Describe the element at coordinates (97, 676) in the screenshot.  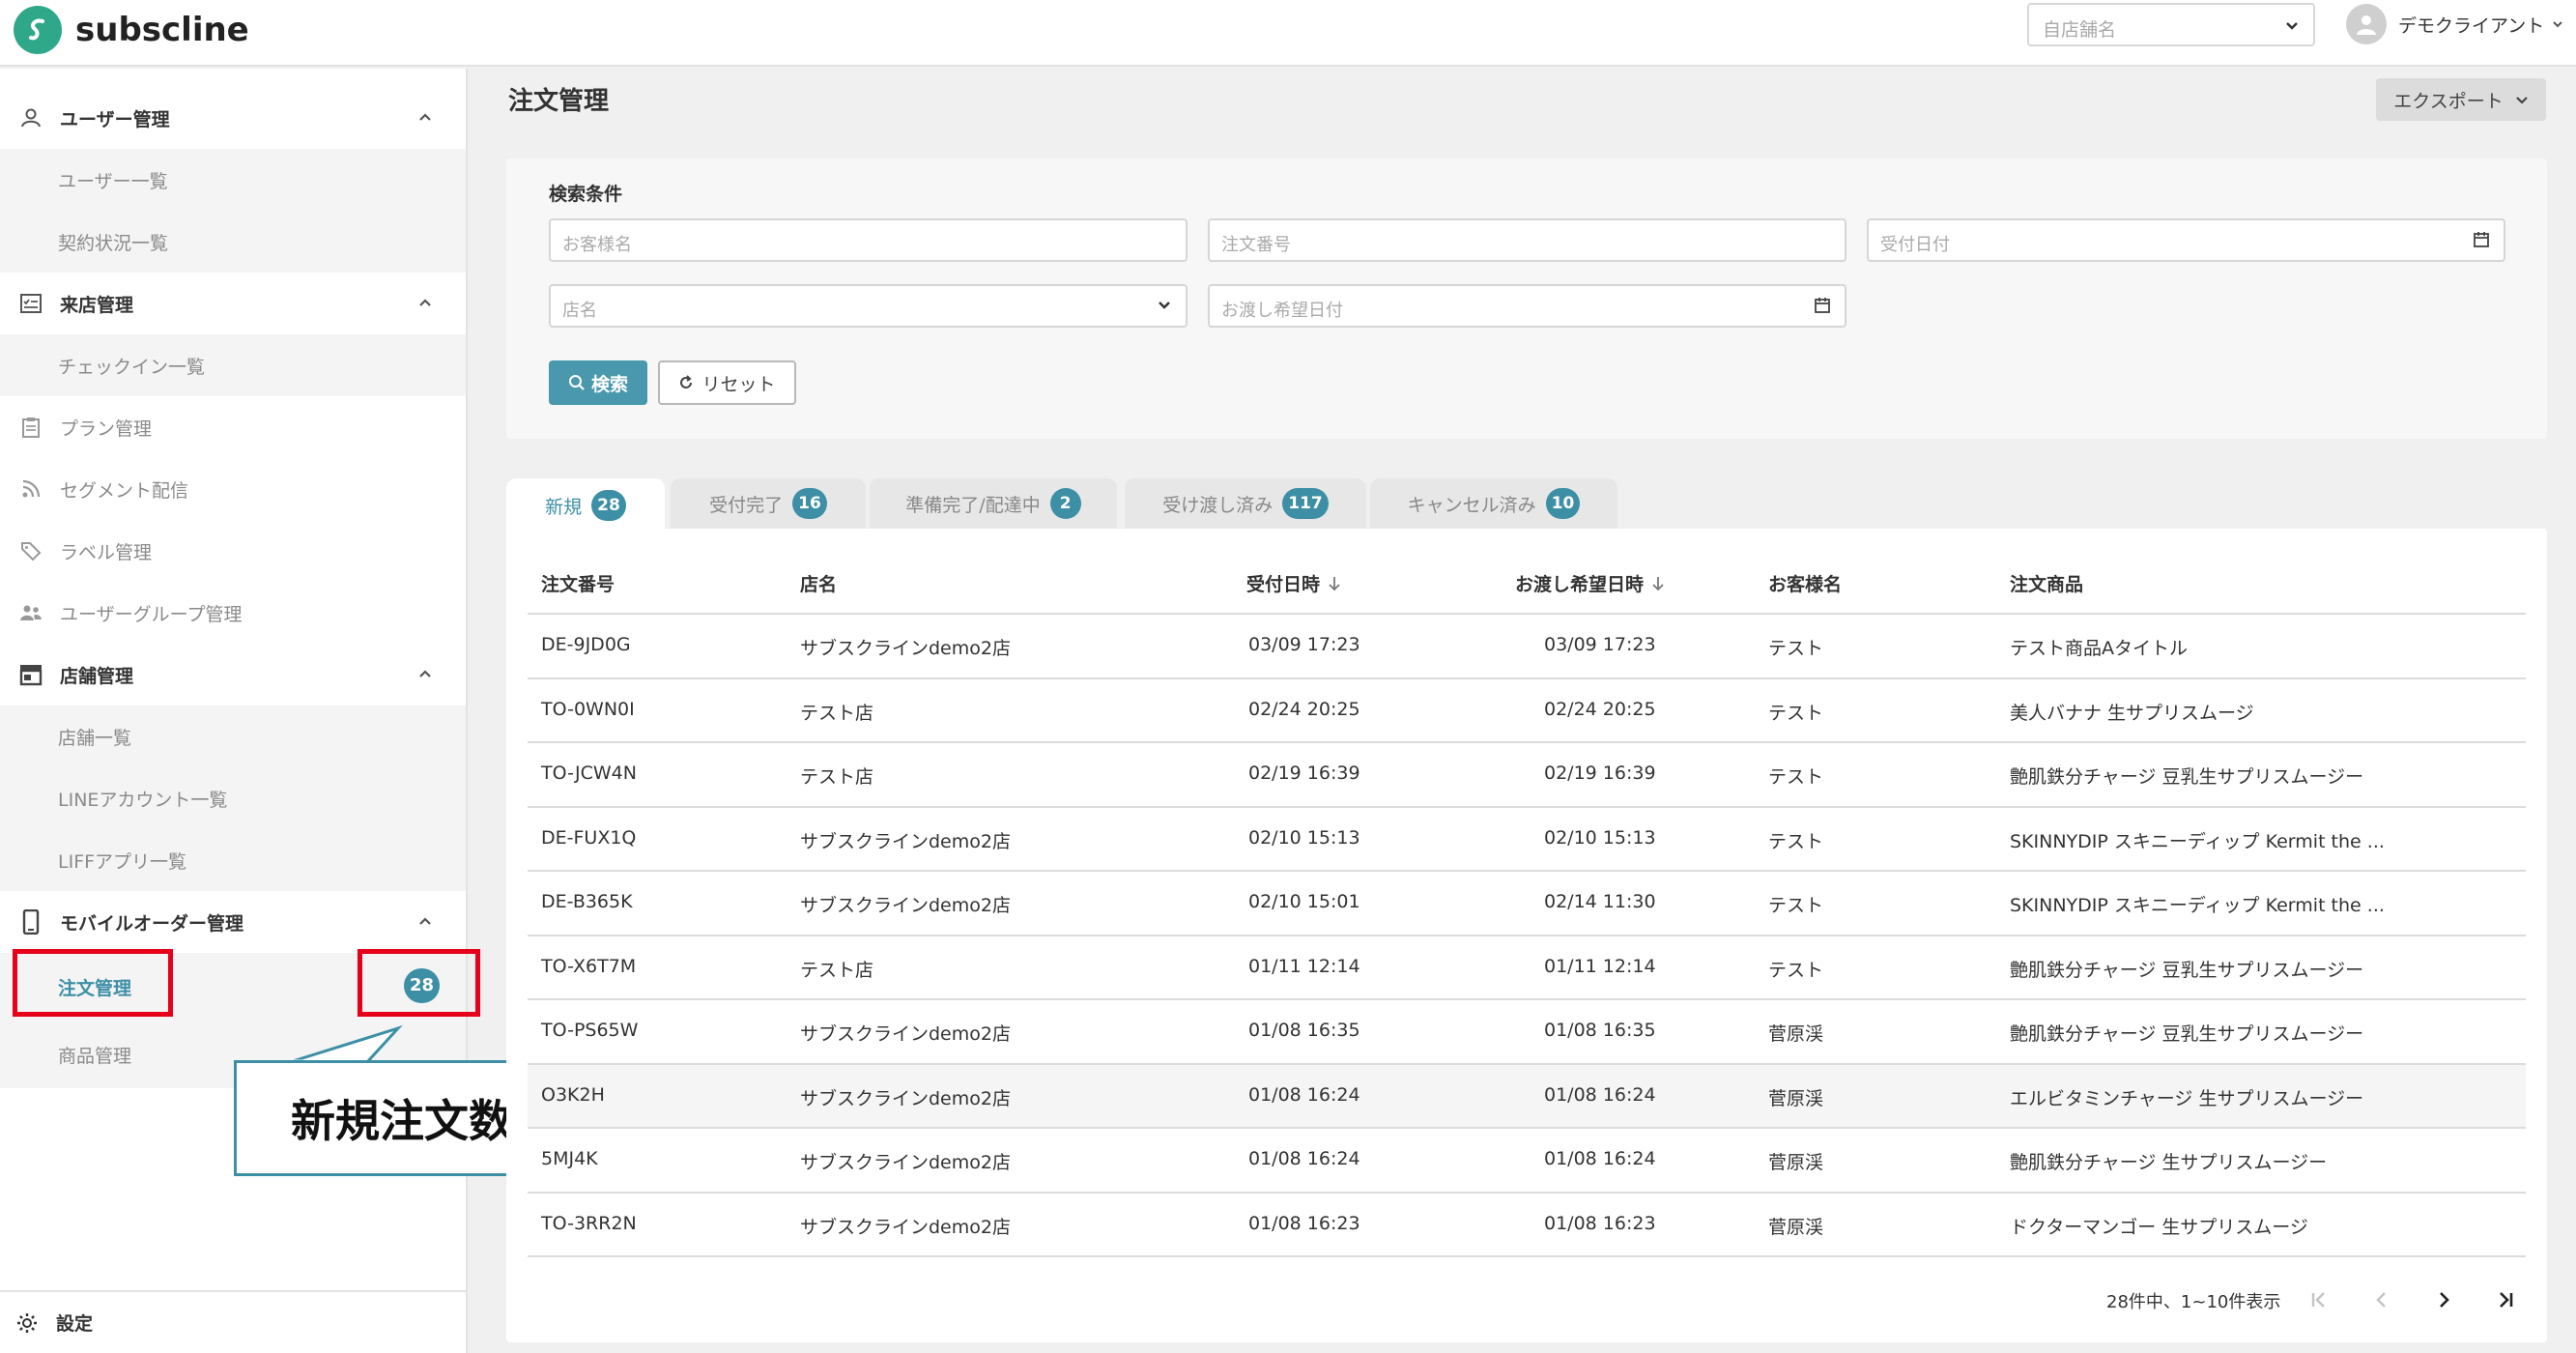
I see `sidebar-item-label: 店舗管理` at that location.